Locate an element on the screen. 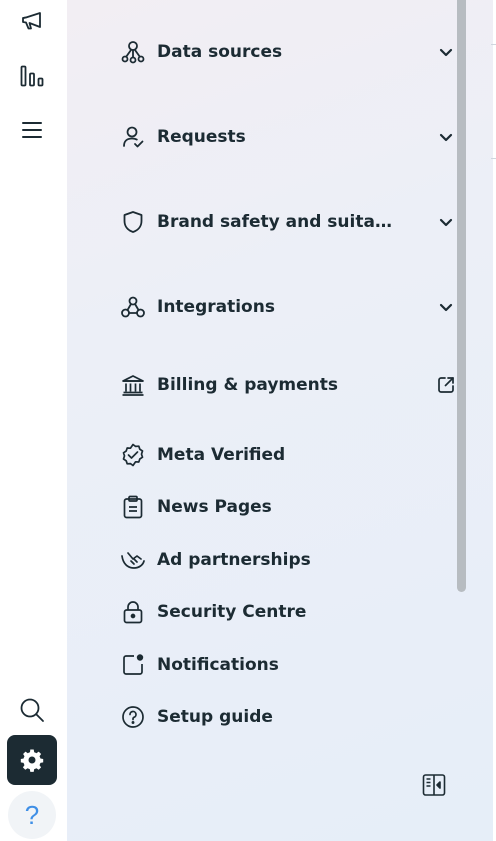 This screenshot has height=841, width=496. menu-item-label: Requests is located at coordinates (201, 137).